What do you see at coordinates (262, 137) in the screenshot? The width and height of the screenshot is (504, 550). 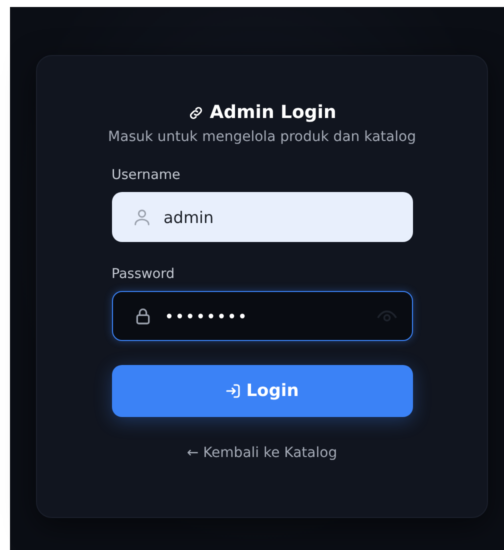 I see `login-subtitle: Masuk untuk mengelola produk dan katalog` at bounding box center [262, 137].